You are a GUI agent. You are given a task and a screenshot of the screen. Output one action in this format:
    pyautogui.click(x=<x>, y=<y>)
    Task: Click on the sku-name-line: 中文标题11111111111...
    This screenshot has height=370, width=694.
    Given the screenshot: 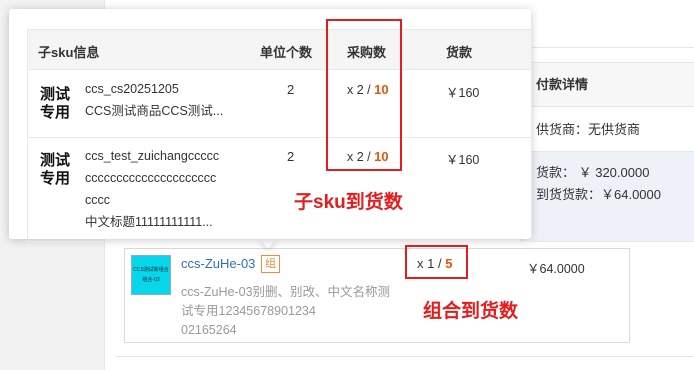 What is the action you would take?
    pyautogui.click(x=149, y=222)
    